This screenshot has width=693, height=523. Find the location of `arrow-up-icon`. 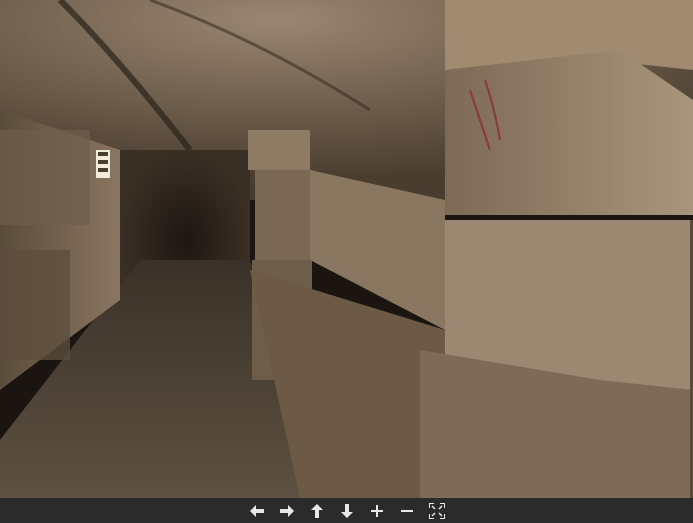

arrow-up-icon is located at coordinates (316, 510).